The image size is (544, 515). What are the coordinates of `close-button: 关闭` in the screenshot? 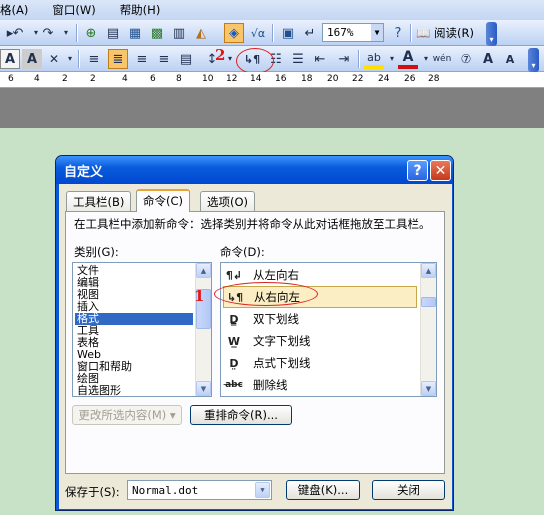 It's located at (408, 490).